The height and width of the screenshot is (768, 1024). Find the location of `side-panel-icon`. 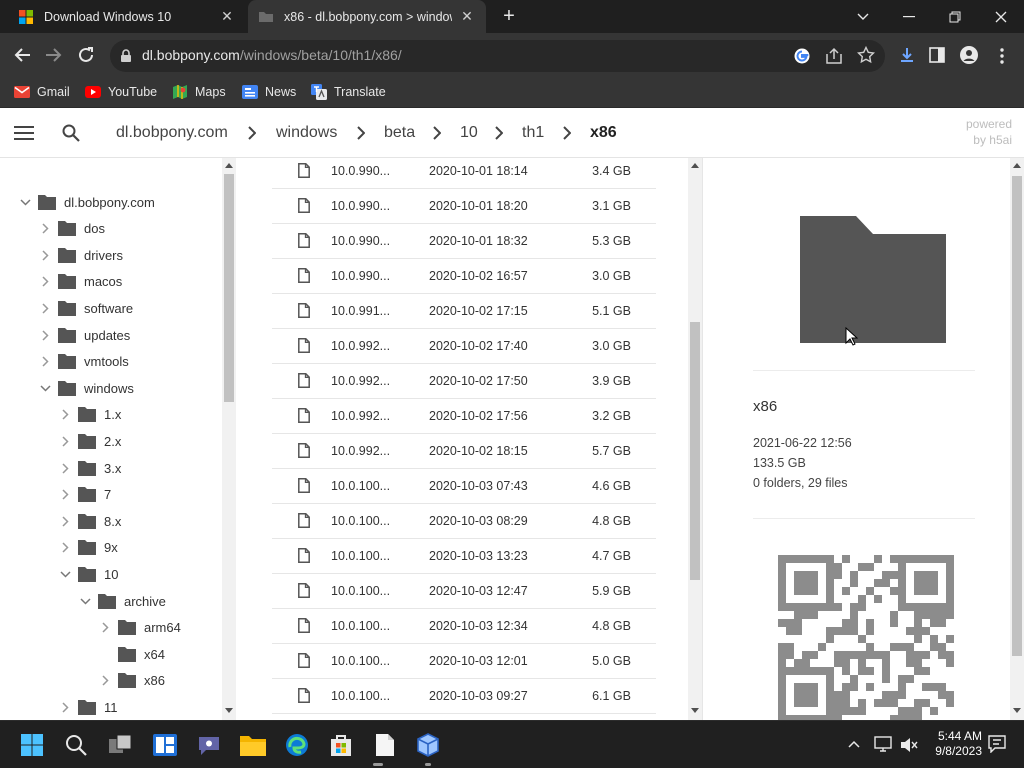

side-panel-icon is located at coordinates (937, 55).